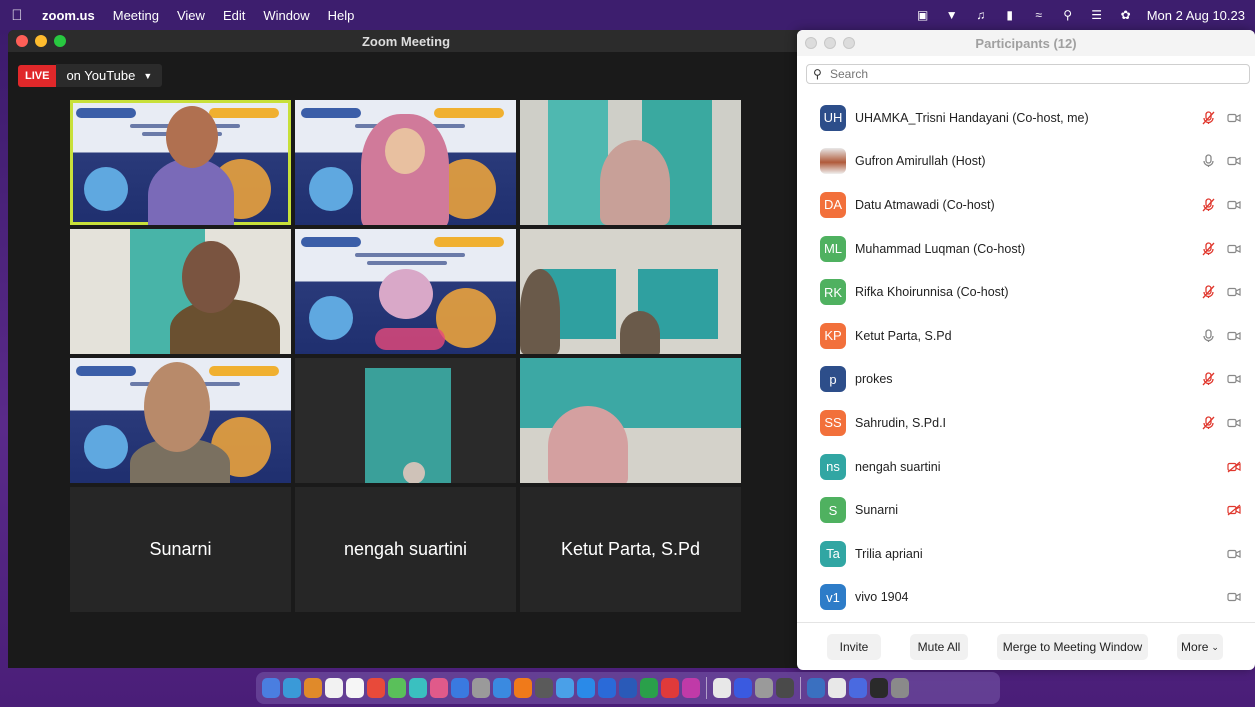 The height and width of the screenshot is (707, 1255). Describe the element at coordinates (1072, 647) in the screenshot. I see `merge-to-meeting-window-button: Merge to Meeting Window` at that location.